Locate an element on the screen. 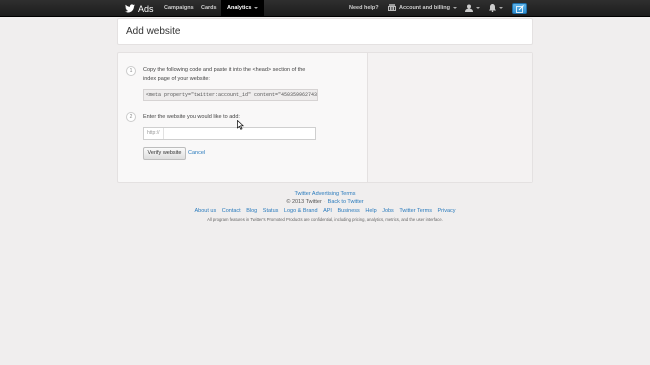  footer-copyright-row: © 2013 Twitter · Back to Twitter is located at coordinates (325, 202).